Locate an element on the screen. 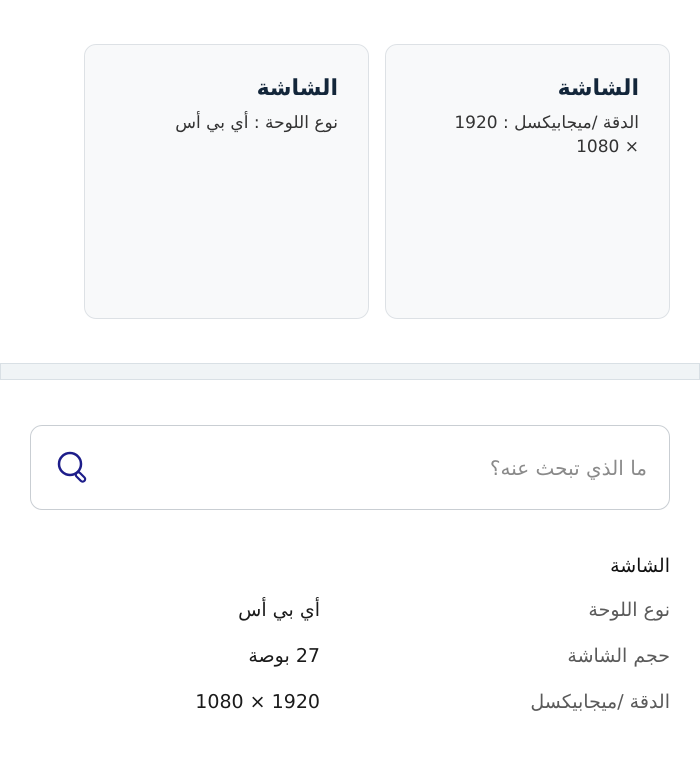  card-text: الدقة /ميجابيكسل : 1920 × 1080 is located at coordinates (546, 135).